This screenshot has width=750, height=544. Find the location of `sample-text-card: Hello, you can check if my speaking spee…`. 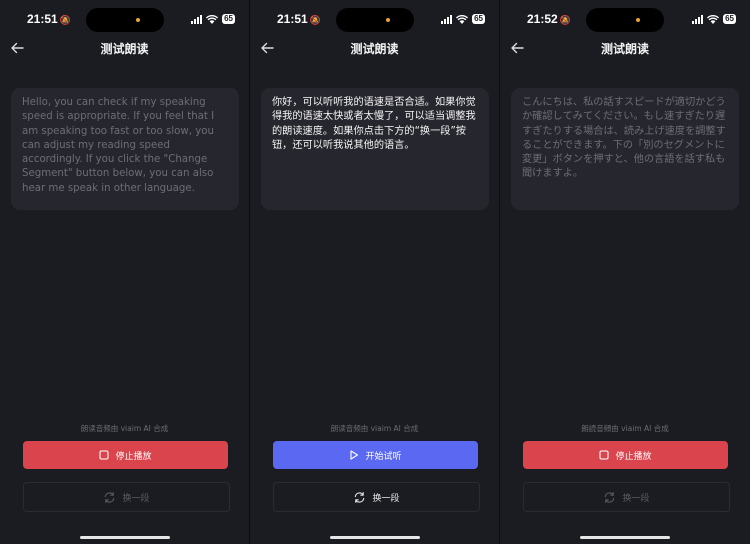

sample-text-card: Hello, you can check if my speaking spee… is located at coordinates (125, 149).